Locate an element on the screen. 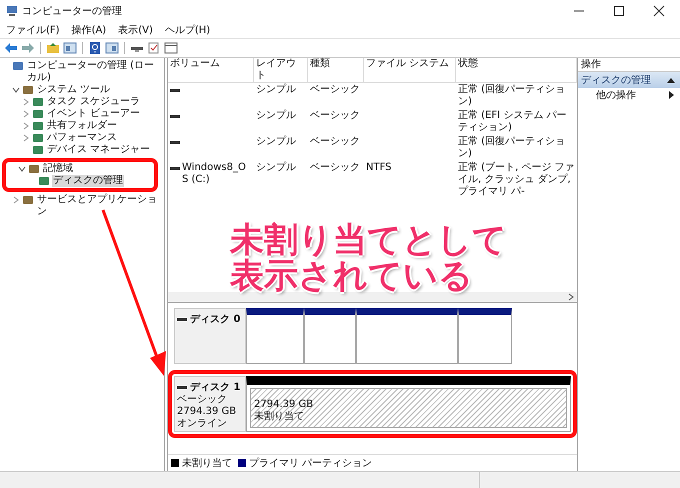 The image size is (680, 488). computer-icon is located at coordinates (12, 11).